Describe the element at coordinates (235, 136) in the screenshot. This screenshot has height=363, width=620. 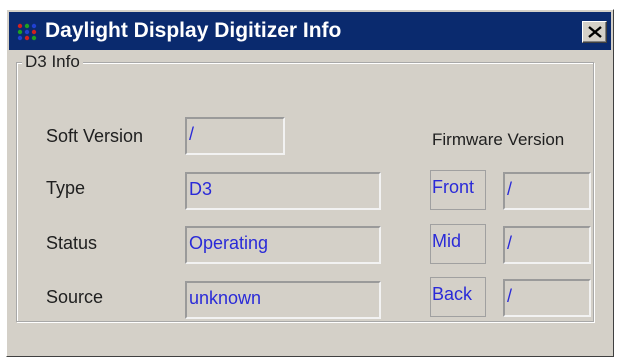
I see `soft-version-field: /` at that location.